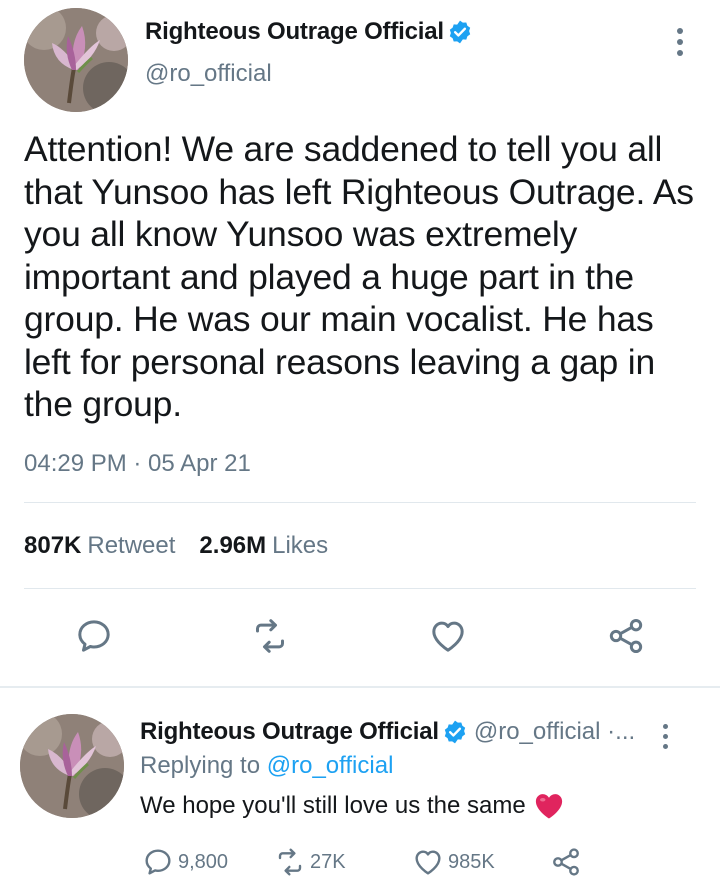 The image size is (720, 896). I want to click on retweet-label: Retweet, so click(131, 546).